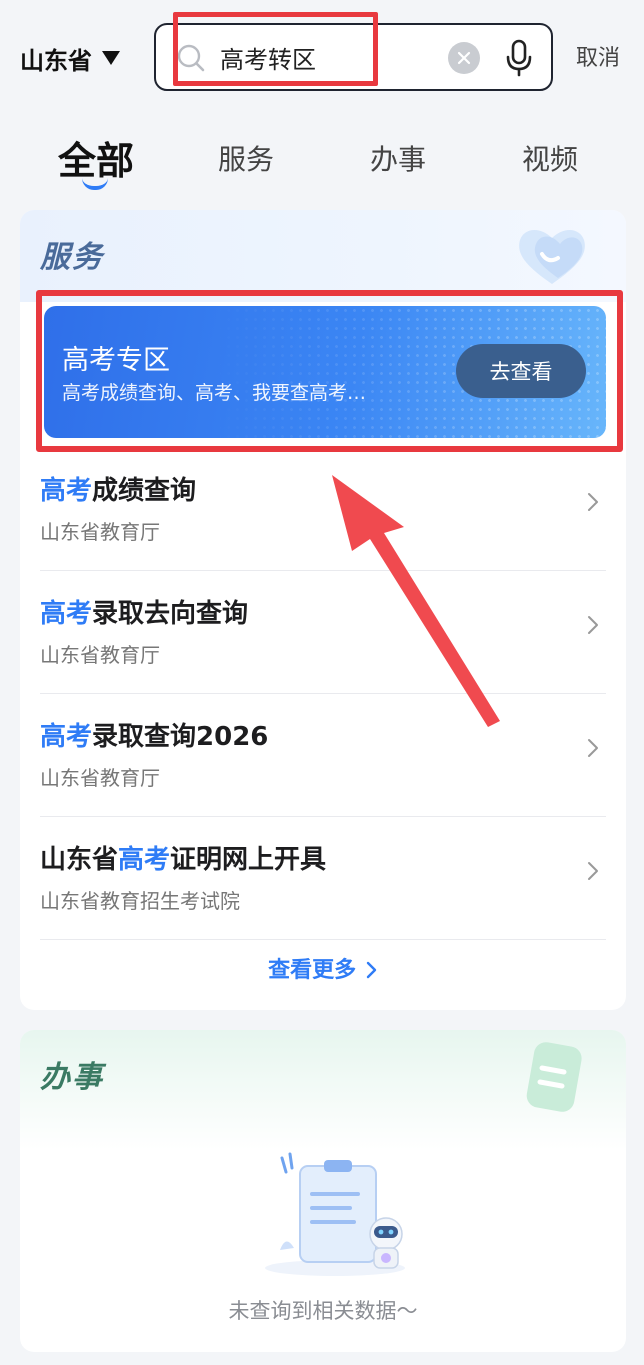 The image size is (644, 1365). Describe the element at coordinates (335, 1214) in the screenshot. I see `empty-state-illustration` at that location.